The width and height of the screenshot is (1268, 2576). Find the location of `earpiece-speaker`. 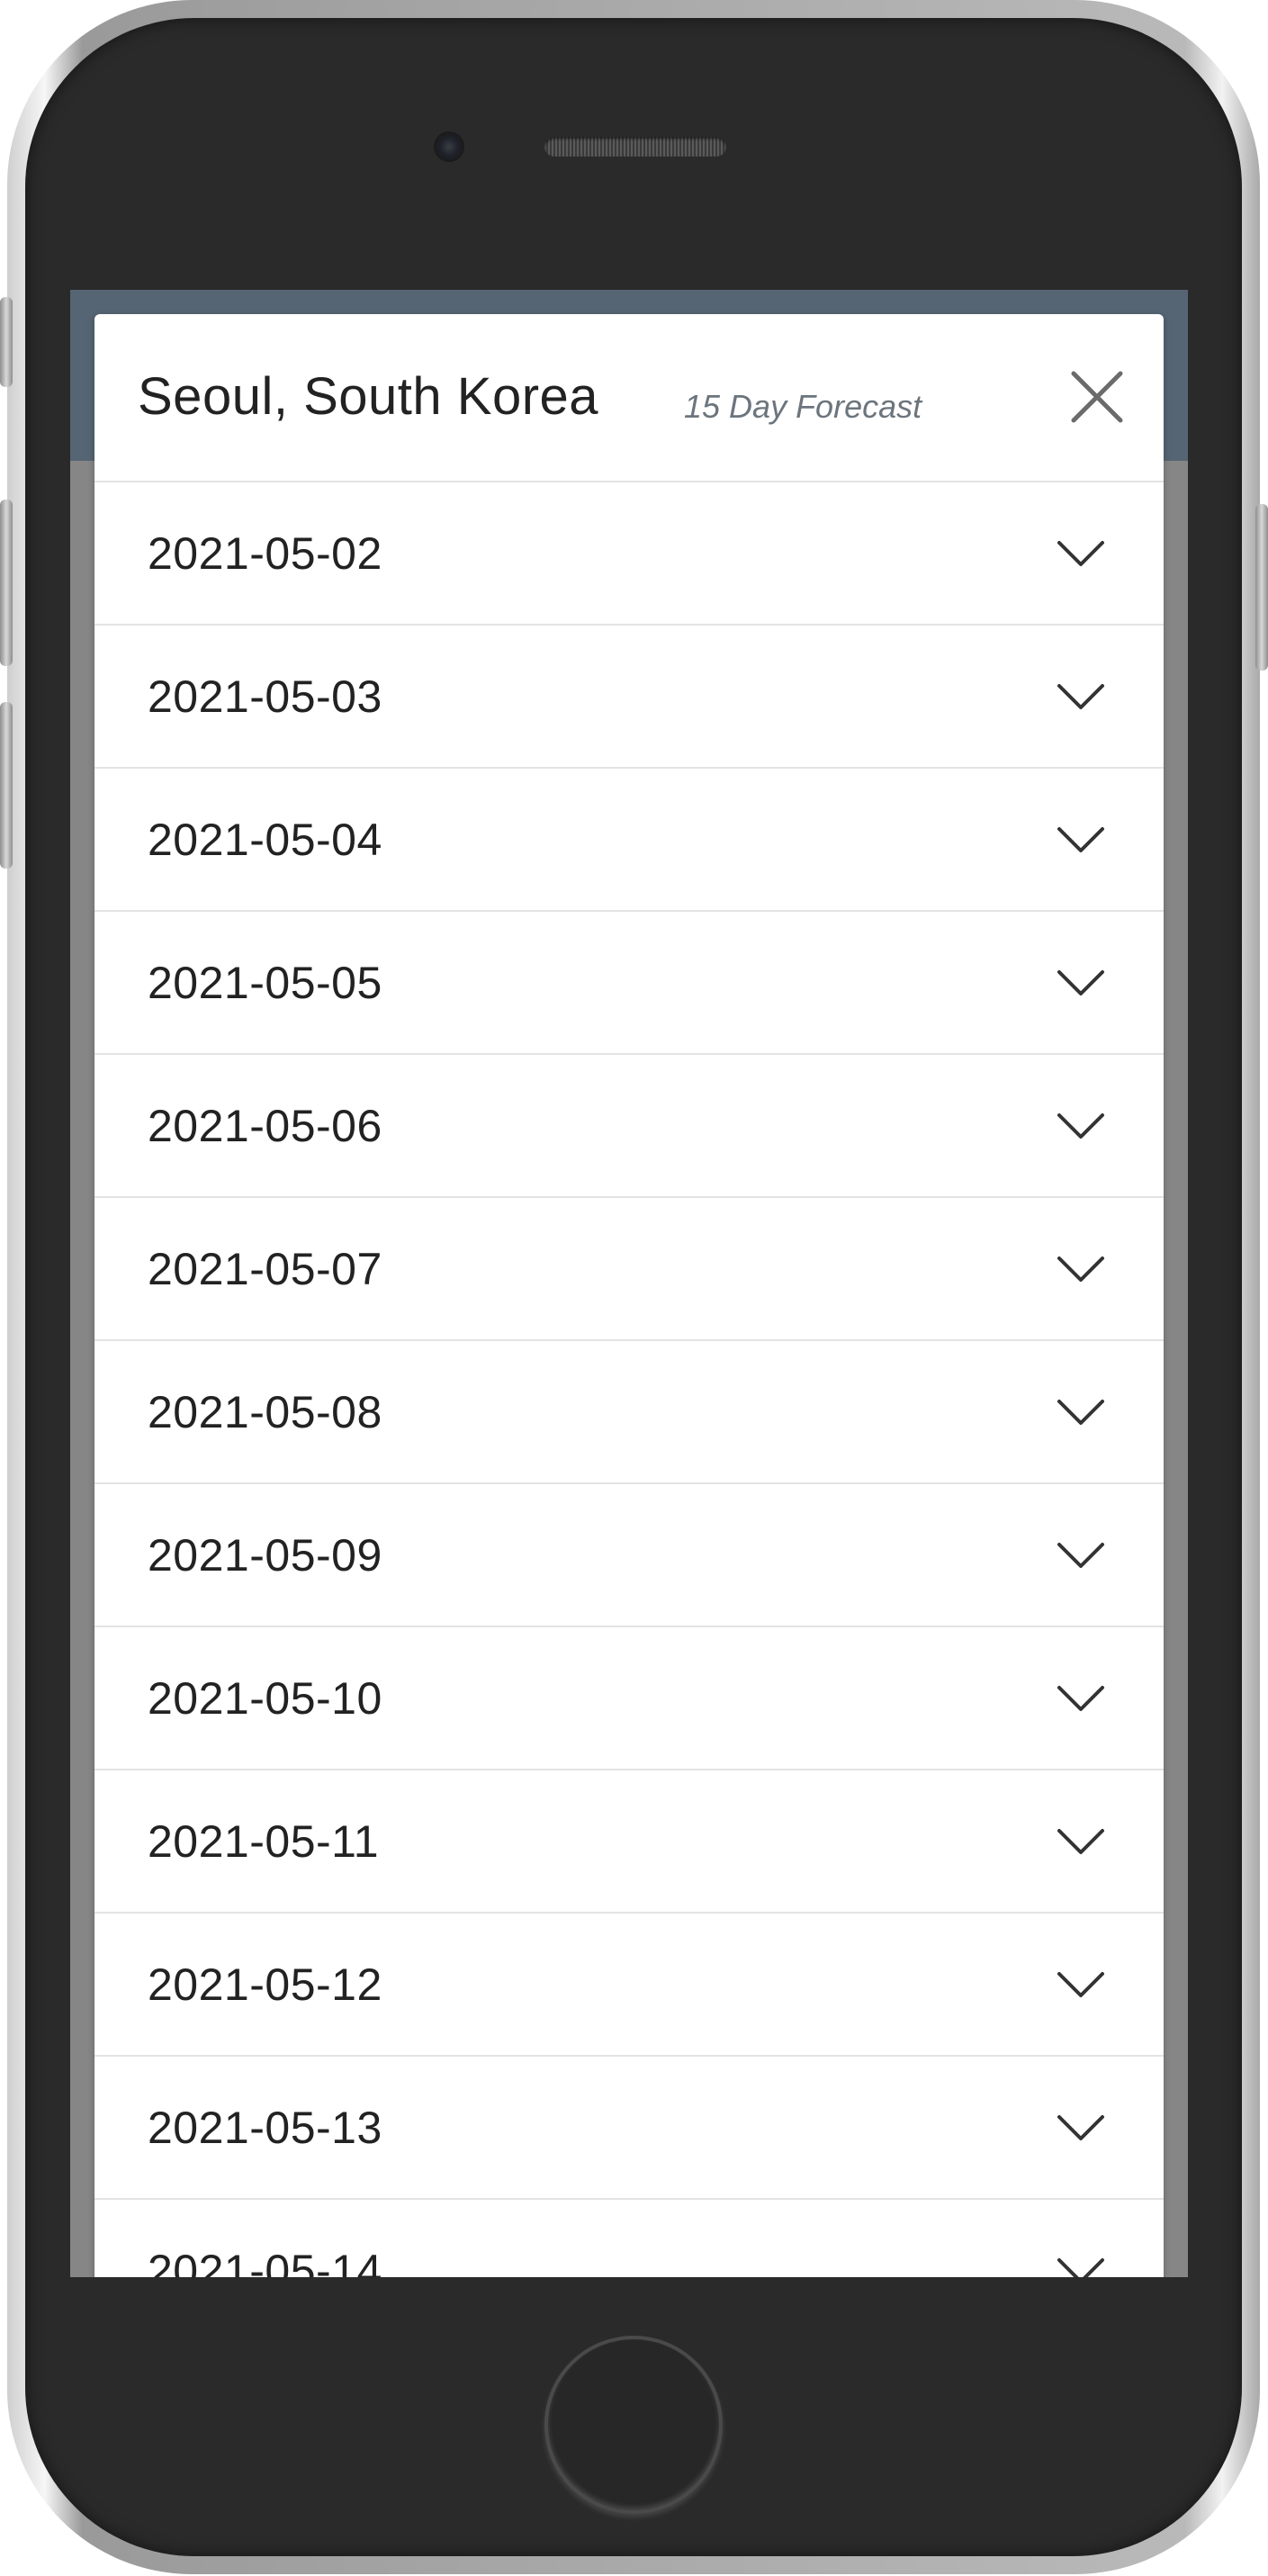

earpiece-speaker is located at coordinates (635, 147).